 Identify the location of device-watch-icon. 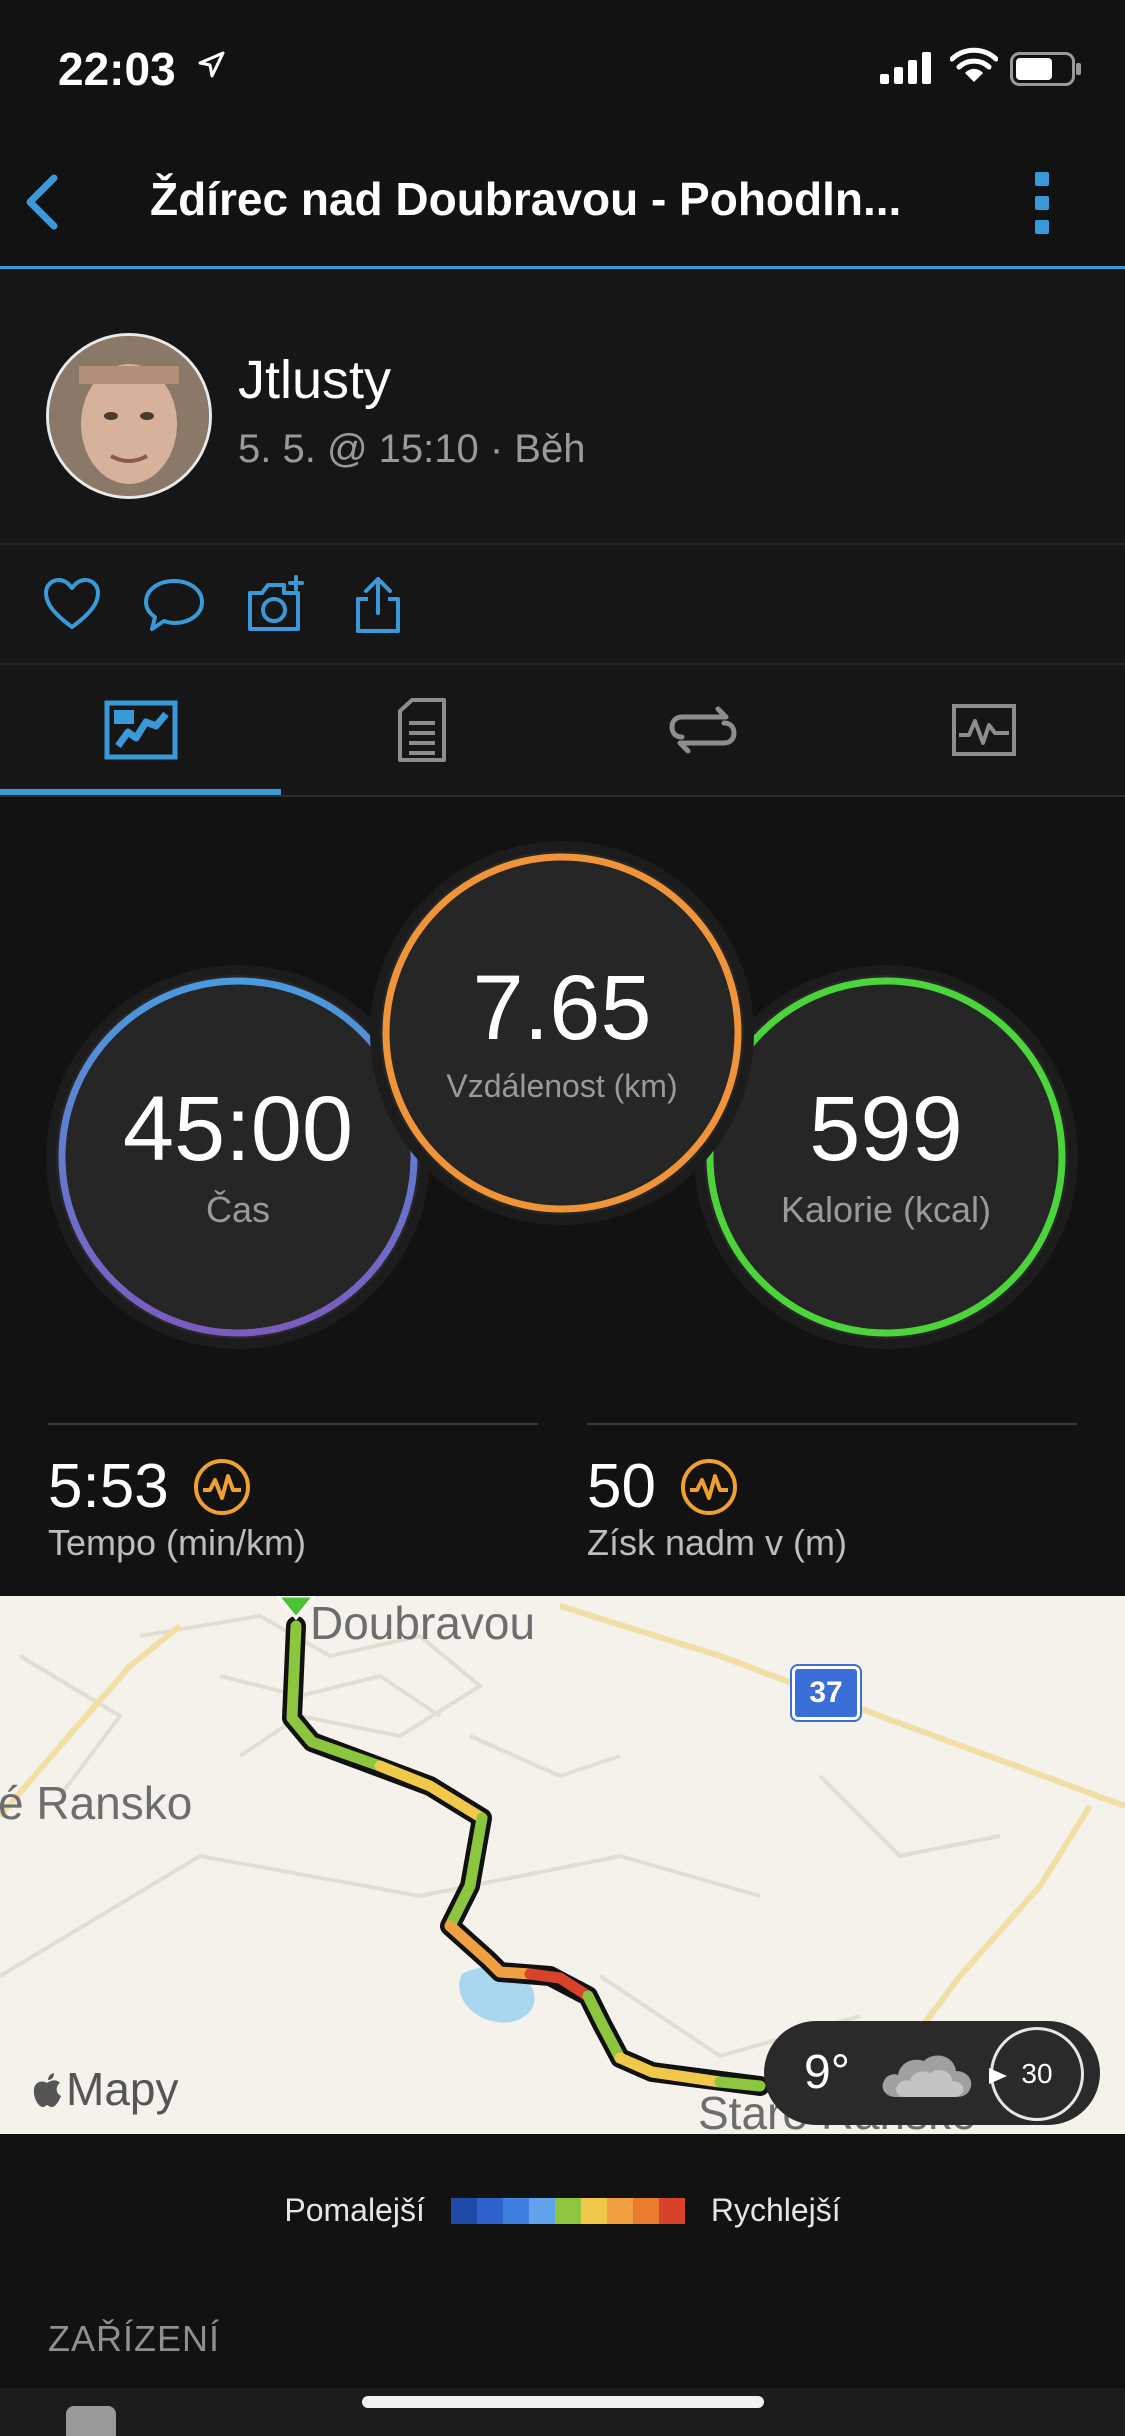
(91, 2421).